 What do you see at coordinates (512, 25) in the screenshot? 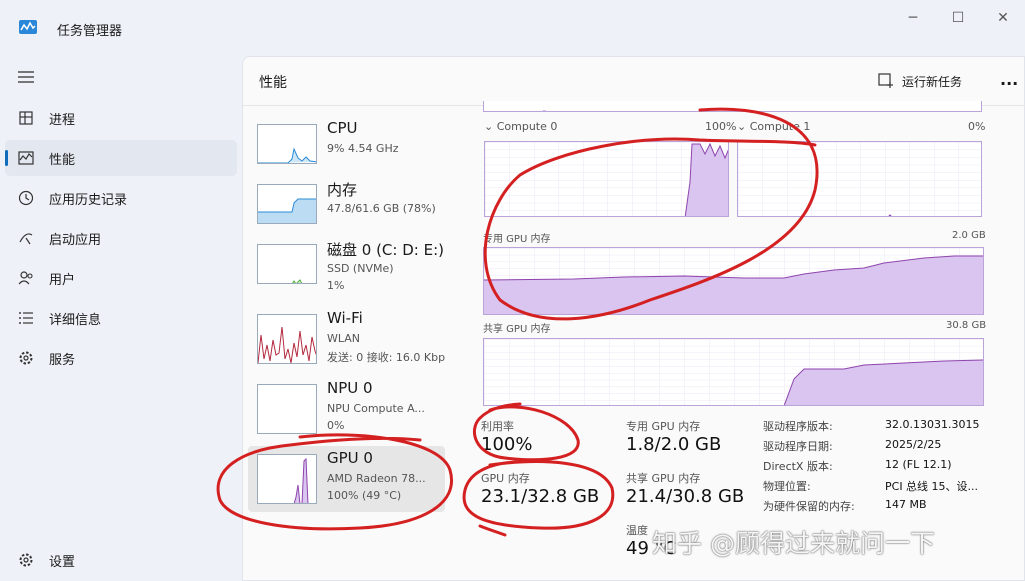
I see `title-bar: 任务管理器 ─ ☐ ✕` at bounding box center [512, 25].